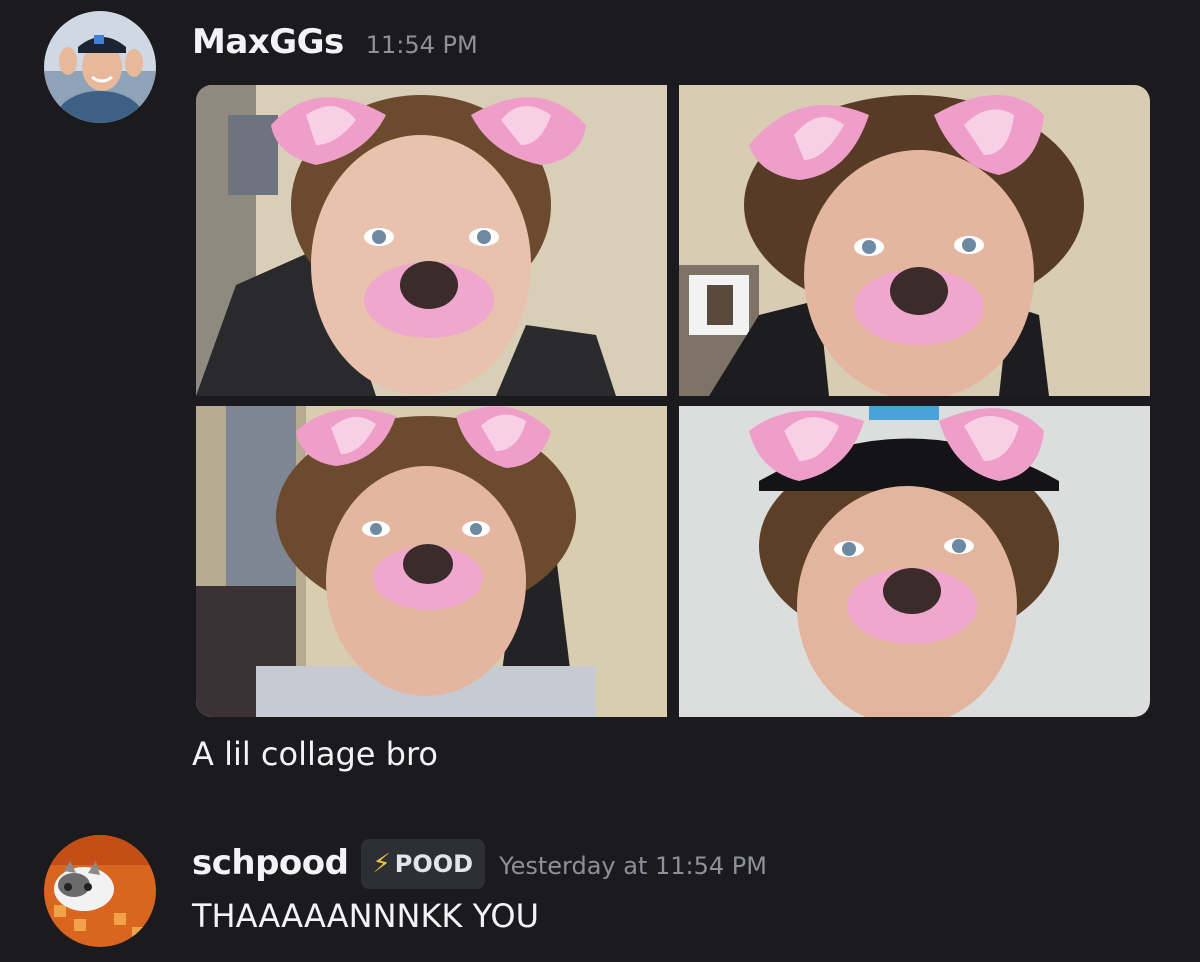 Image resolution: width=1200 pixels, height=962 pixels. I want to click on message-text: THAAAAANNNKK YOU, so click(365, 916).